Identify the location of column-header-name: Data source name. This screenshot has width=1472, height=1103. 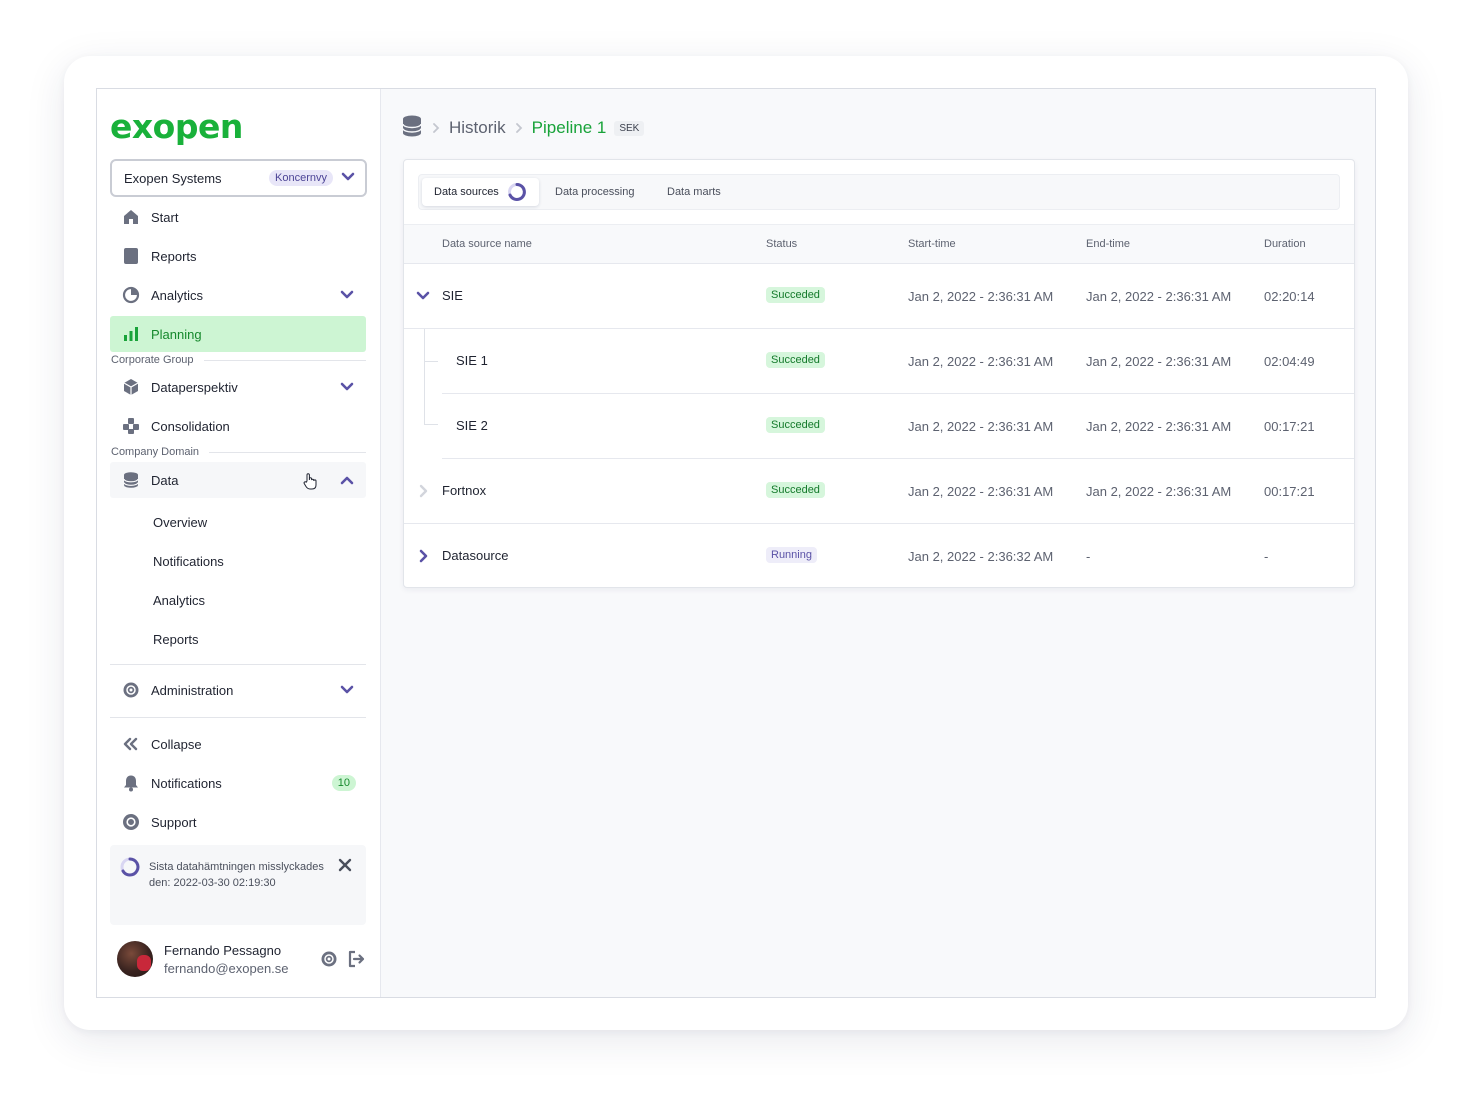
(487, 244).